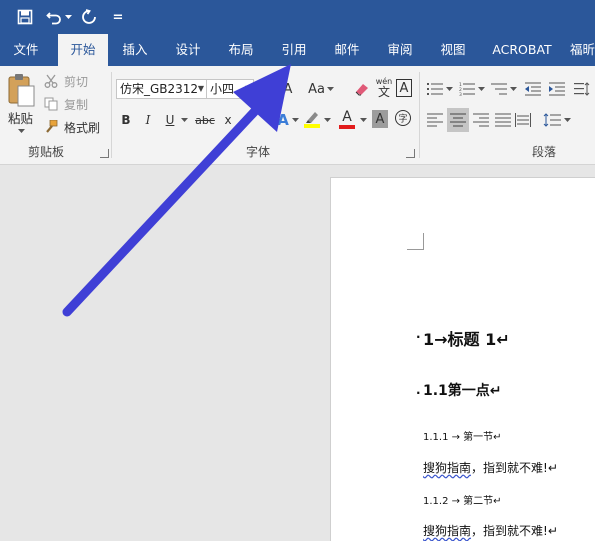 This screenshot has height=541, width=595. Describe the element at coordinates (466, 338) in the screenshot. I see `heading-1: 1→标题 1↵` at that location.